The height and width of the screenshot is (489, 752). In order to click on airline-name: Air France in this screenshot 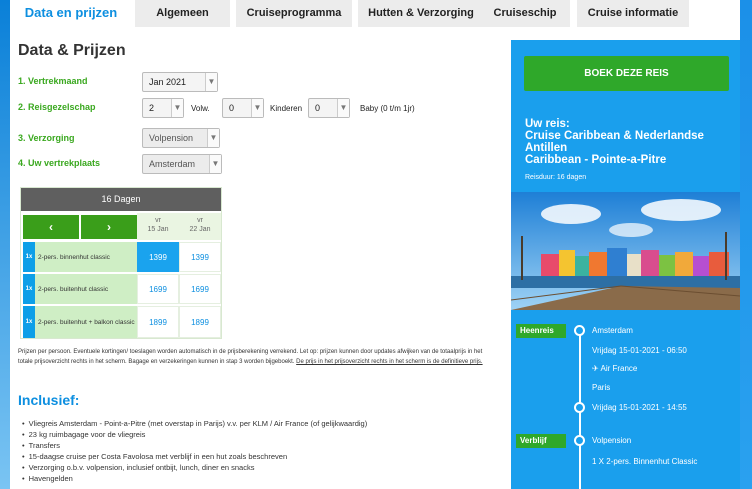, I will do `click(619, 368)`.